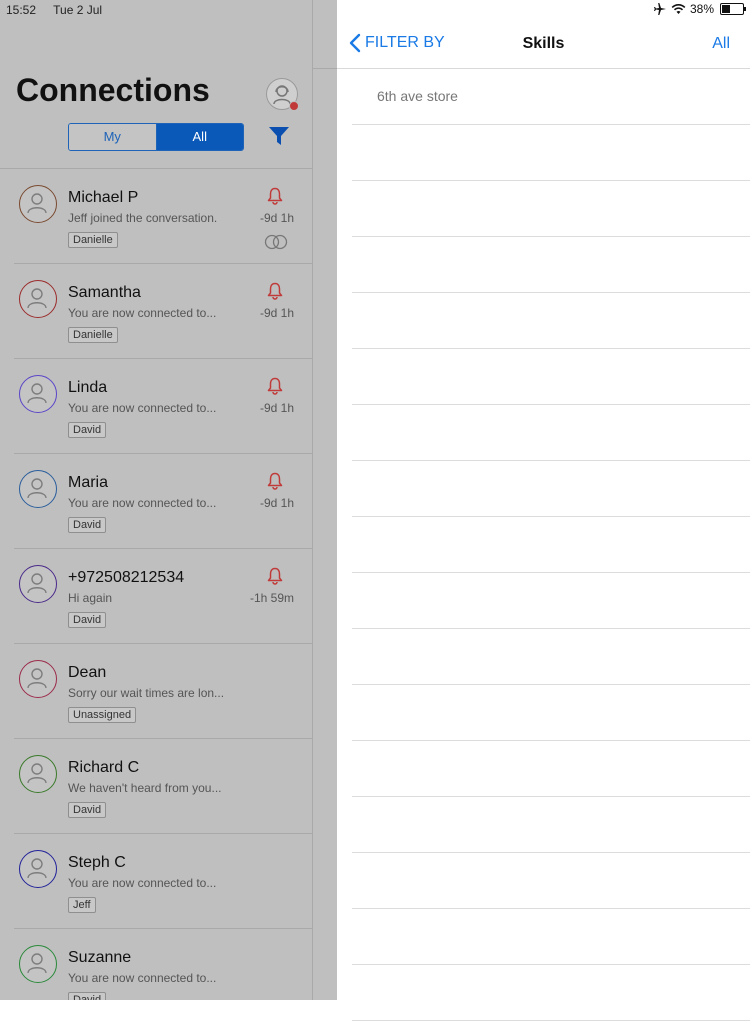  Describe the element at coordinates (726, 9) in the screenshot. I see `battery-level` at that location.